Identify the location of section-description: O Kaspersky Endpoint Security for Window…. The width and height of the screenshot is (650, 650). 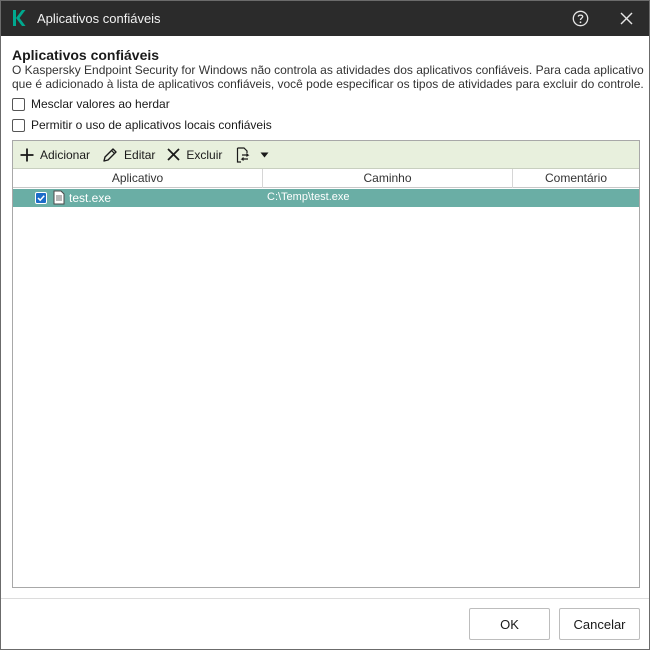
(328, 77).